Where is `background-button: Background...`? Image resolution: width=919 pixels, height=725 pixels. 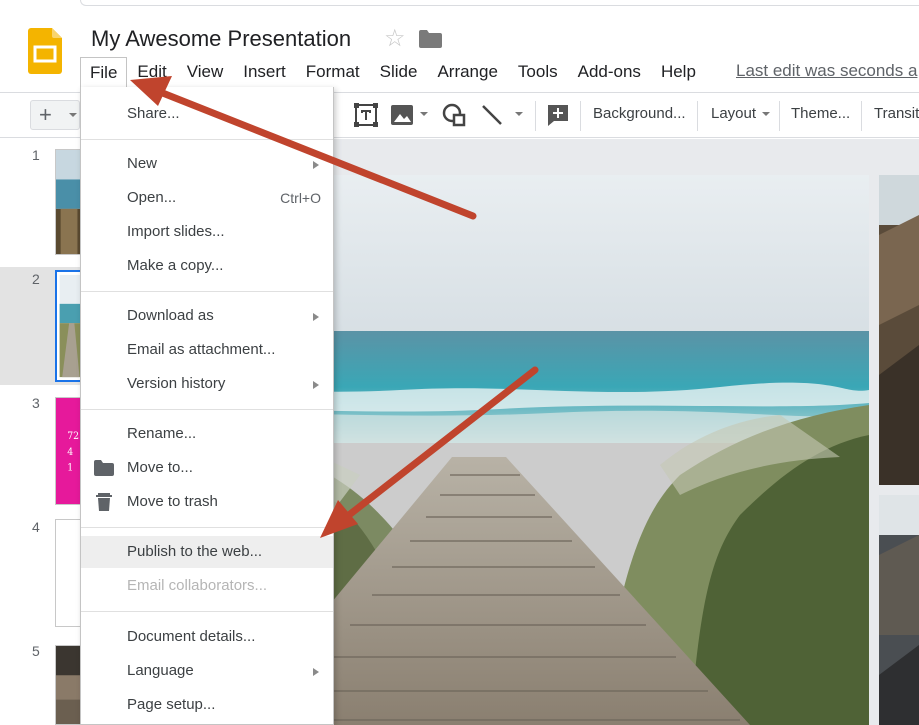
background-button: Background... is located at coordinates (639, 113).